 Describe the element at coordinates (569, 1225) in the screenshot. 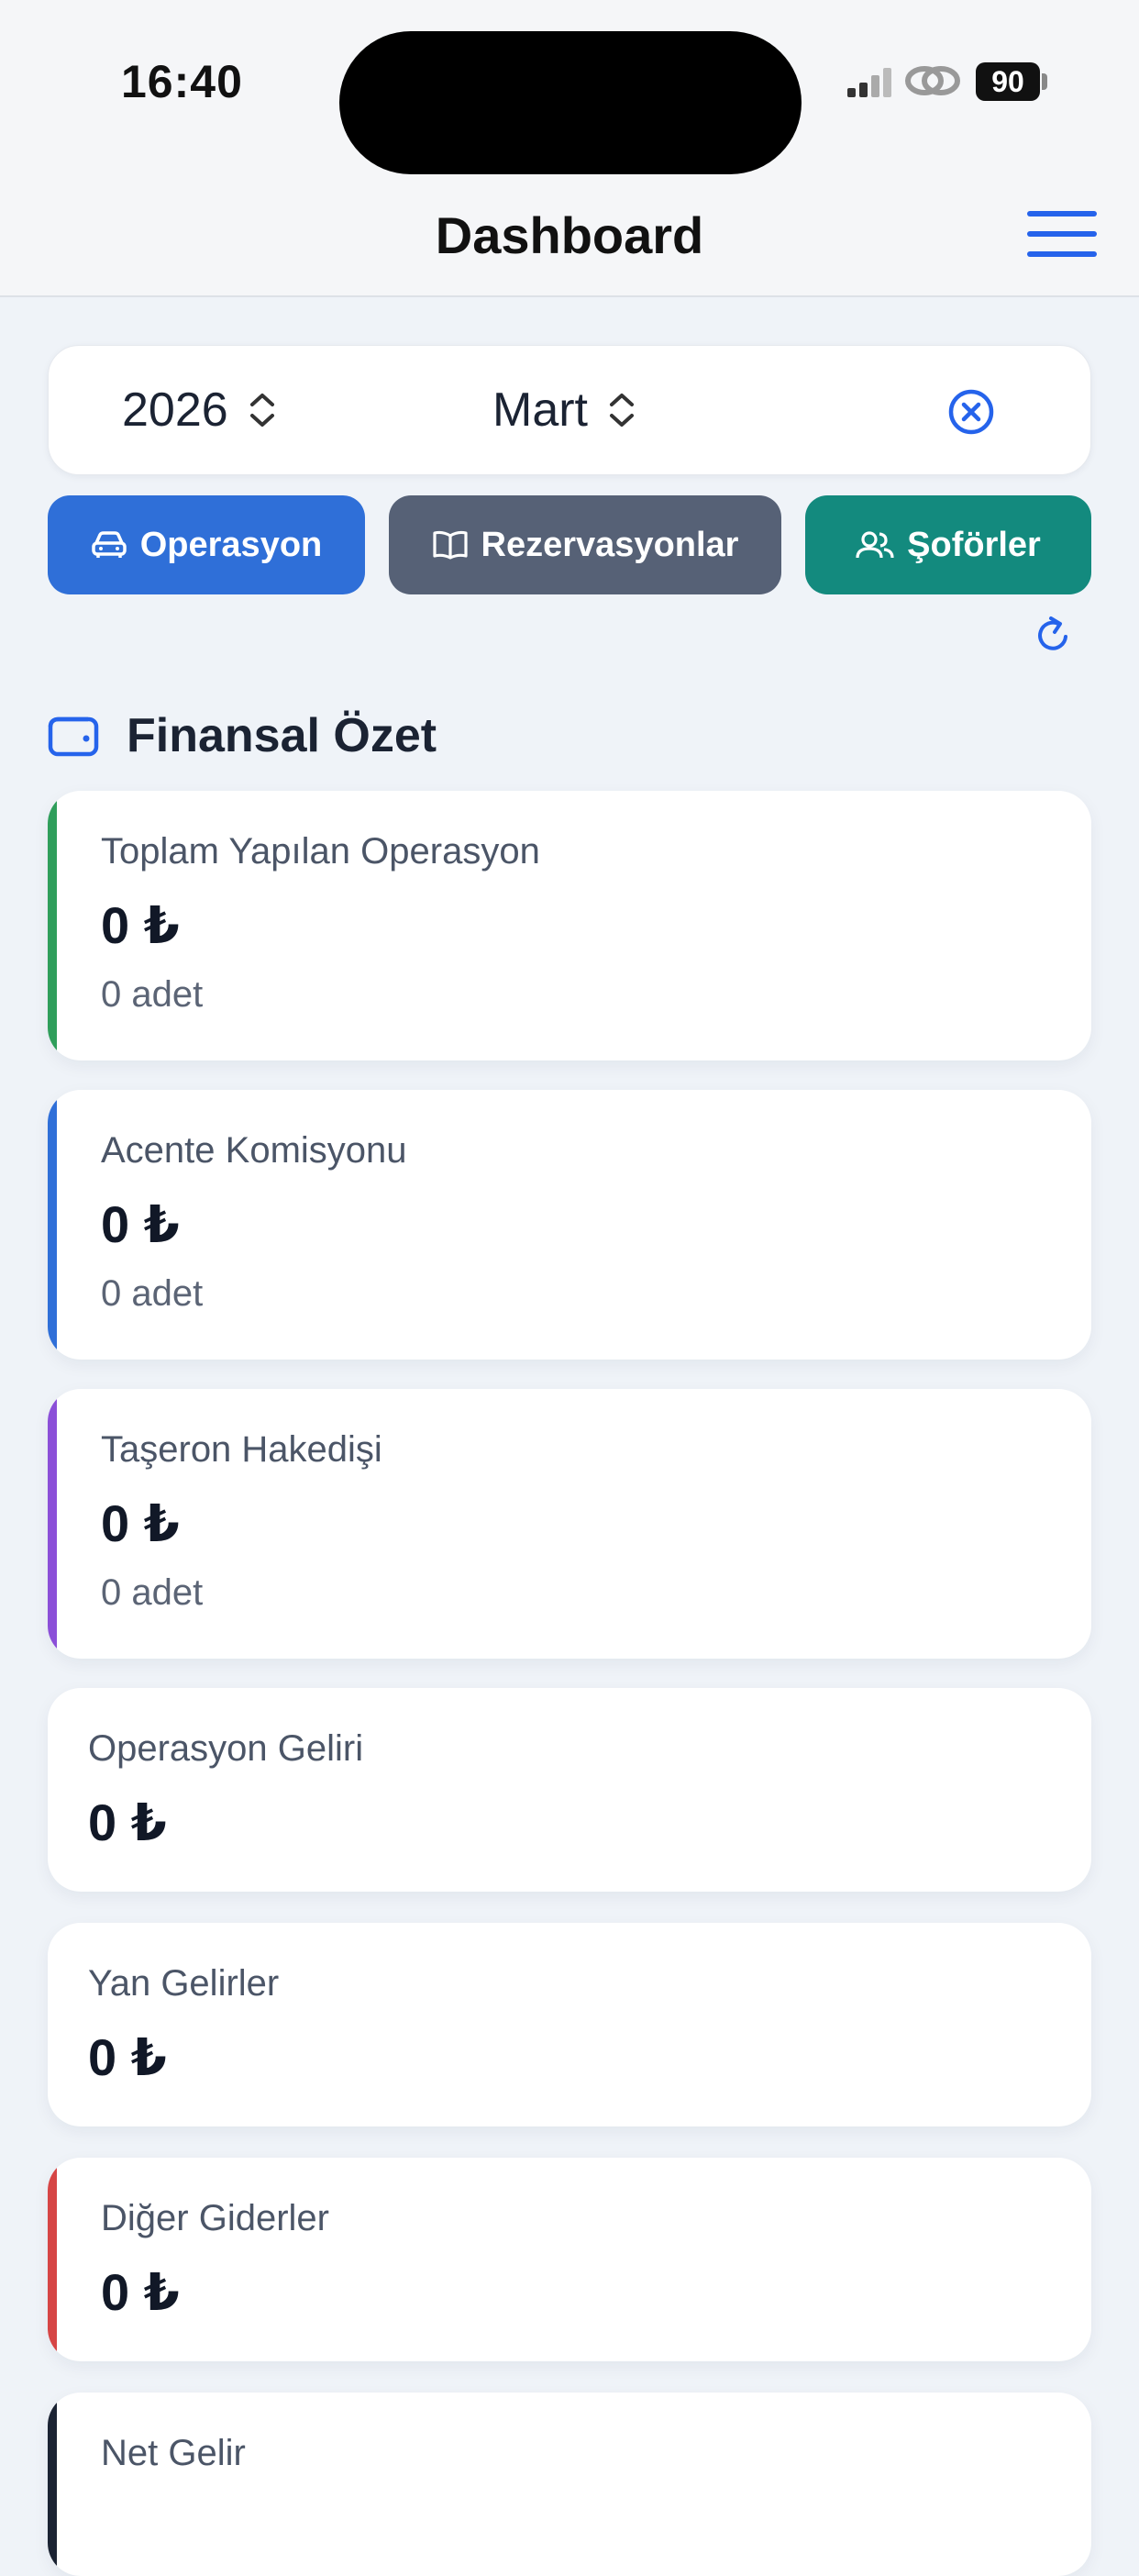

I see `summary-card-agency-commission: Acente Komisyonu 0 ₺ 0 adet` at that location.